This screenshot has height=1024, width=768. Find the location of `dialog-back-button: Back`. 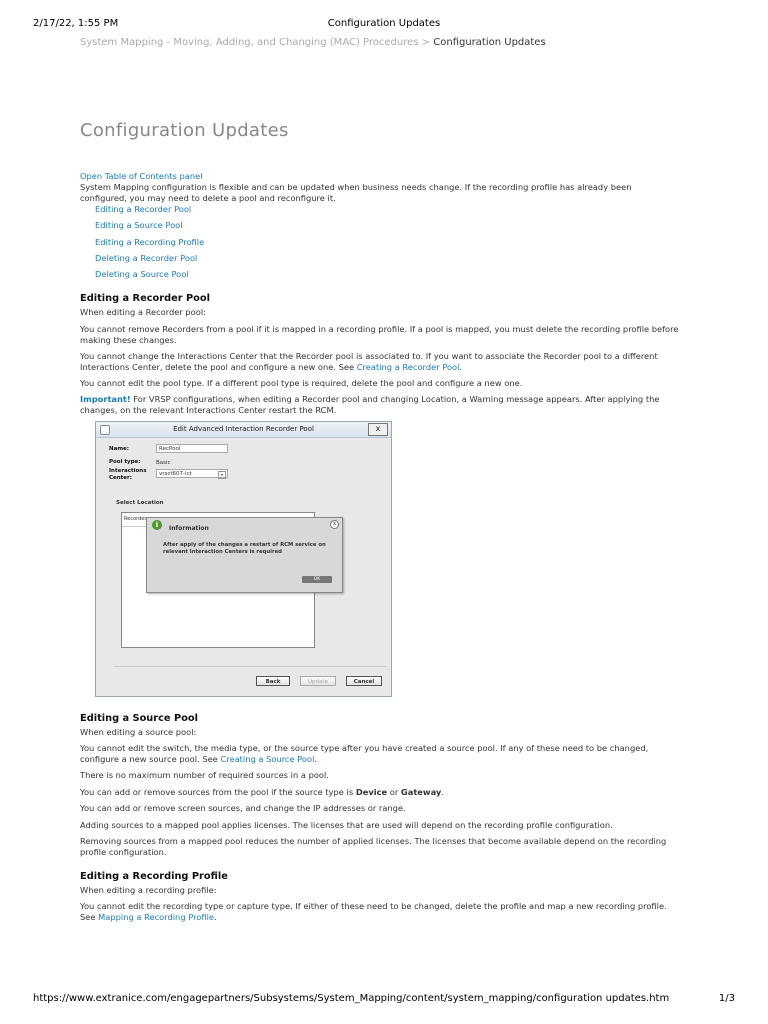

dialog-back-button: Back is located at coordinates (273, 681).